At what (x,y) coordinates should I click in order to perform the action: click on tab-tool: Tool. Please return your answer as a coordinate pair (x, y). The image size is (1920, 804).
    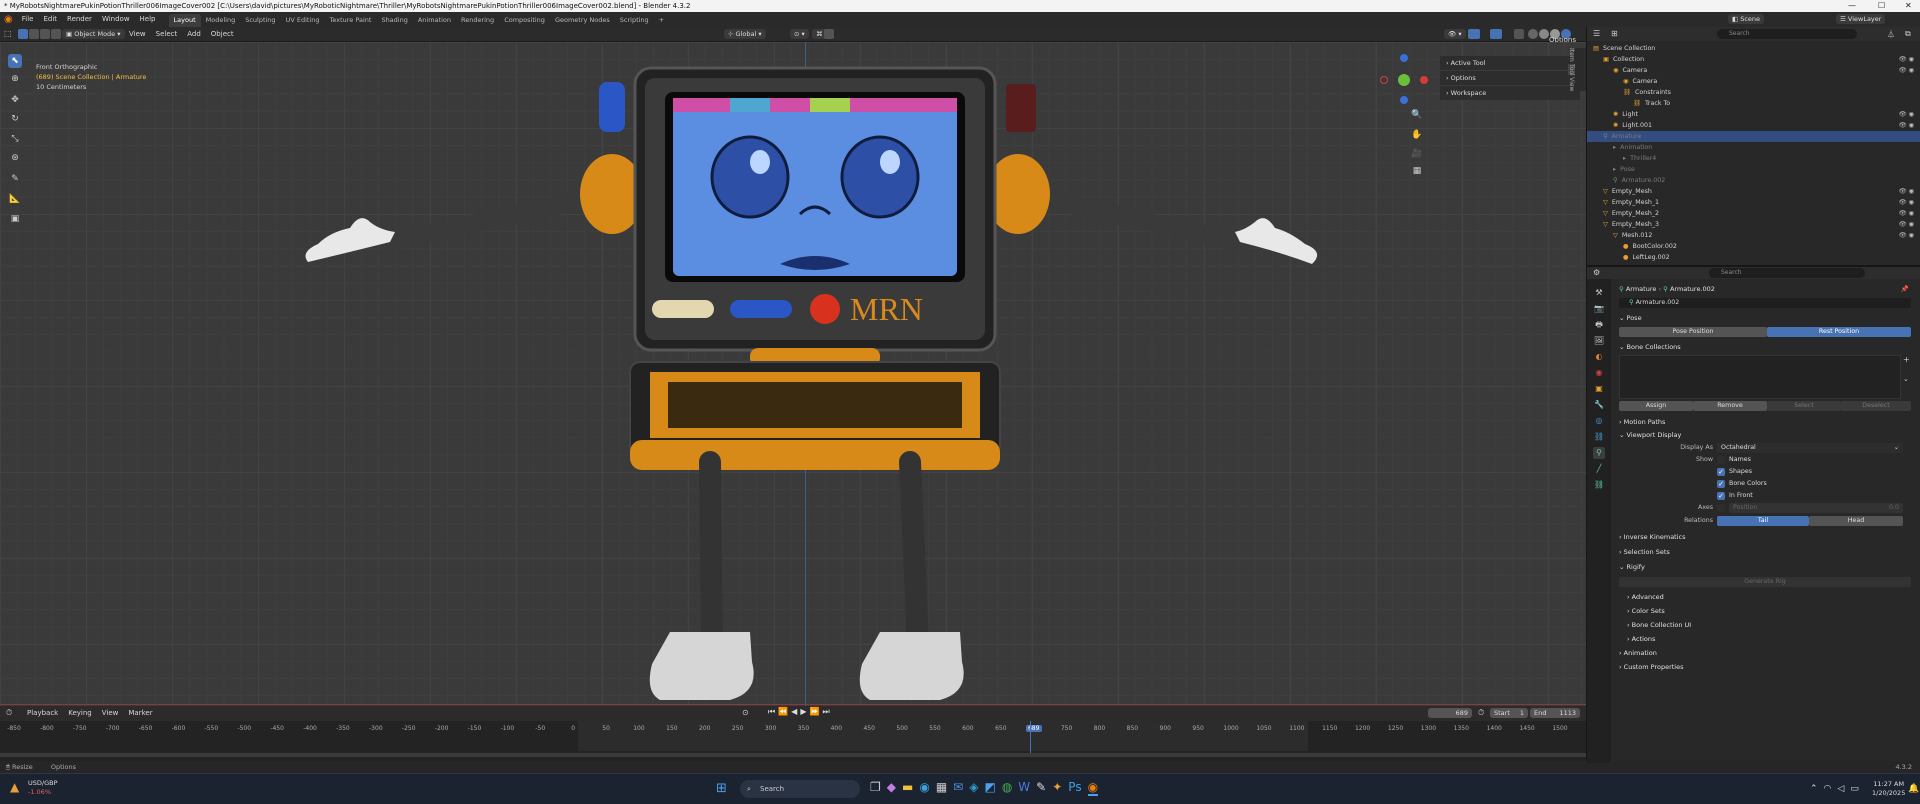
    Looking at the image, I should click on (1571, 69).